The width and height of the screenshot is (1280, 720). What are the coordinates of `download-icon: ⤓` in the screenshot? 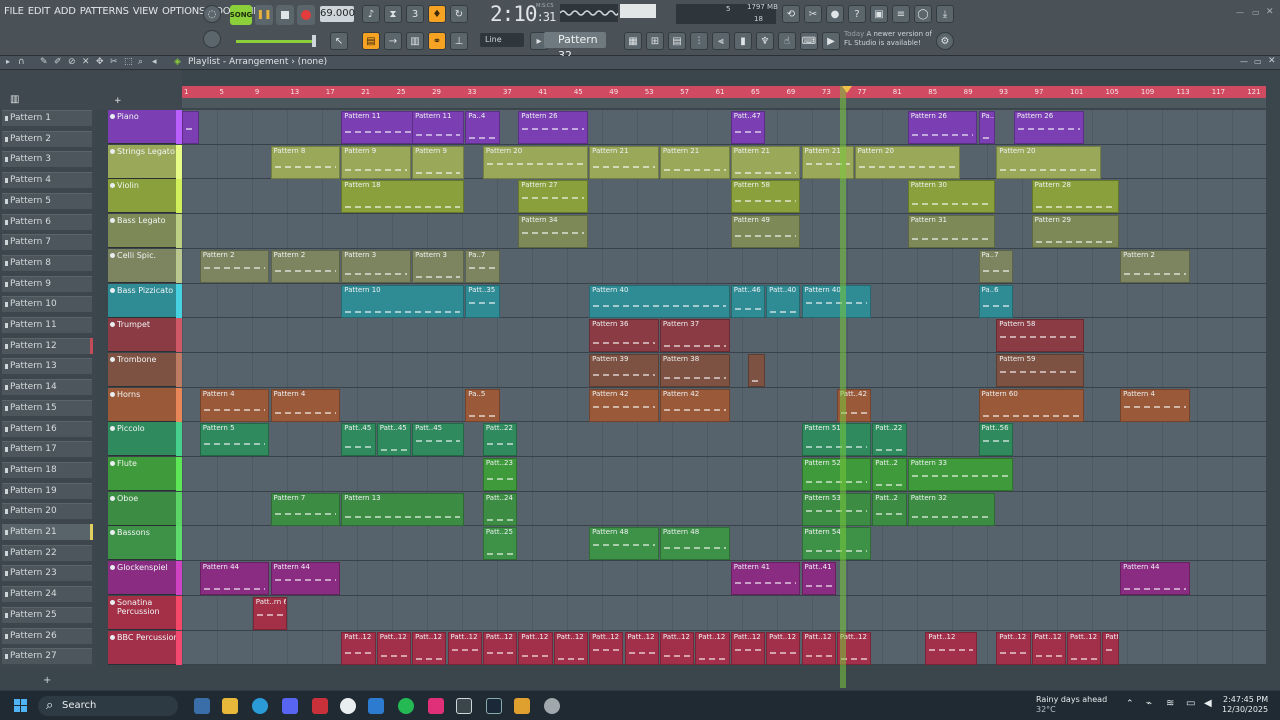 It's located at (945, 14).